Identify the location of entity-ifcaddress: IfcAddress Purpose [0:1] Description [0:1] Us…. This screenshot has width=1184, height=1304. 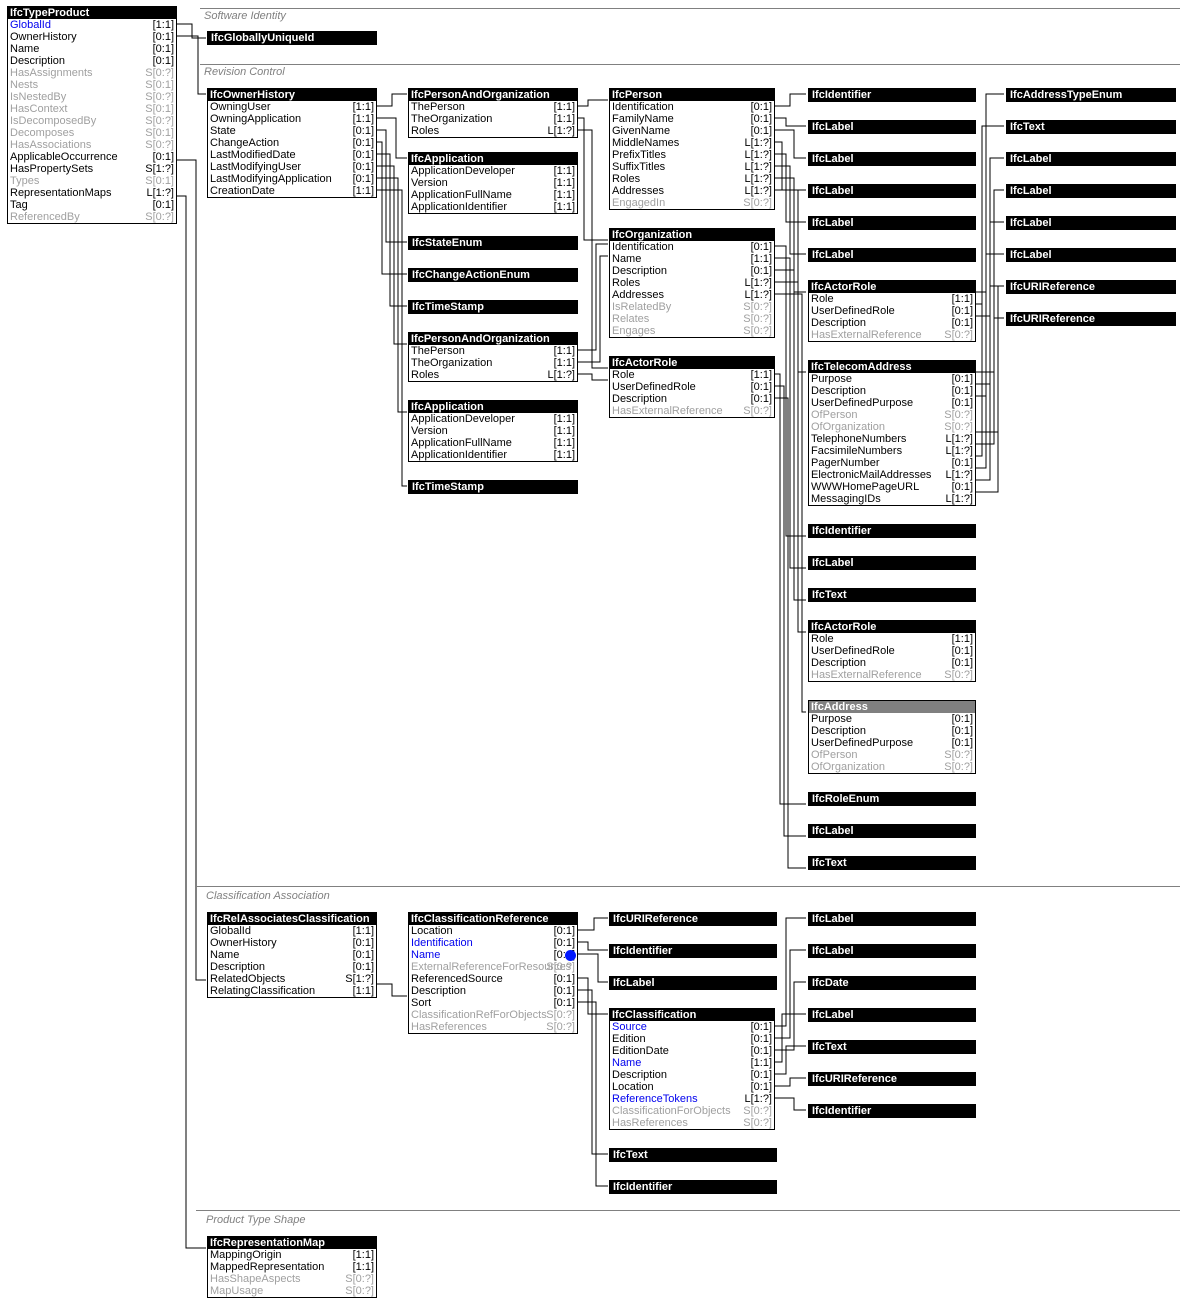
(892, 737).